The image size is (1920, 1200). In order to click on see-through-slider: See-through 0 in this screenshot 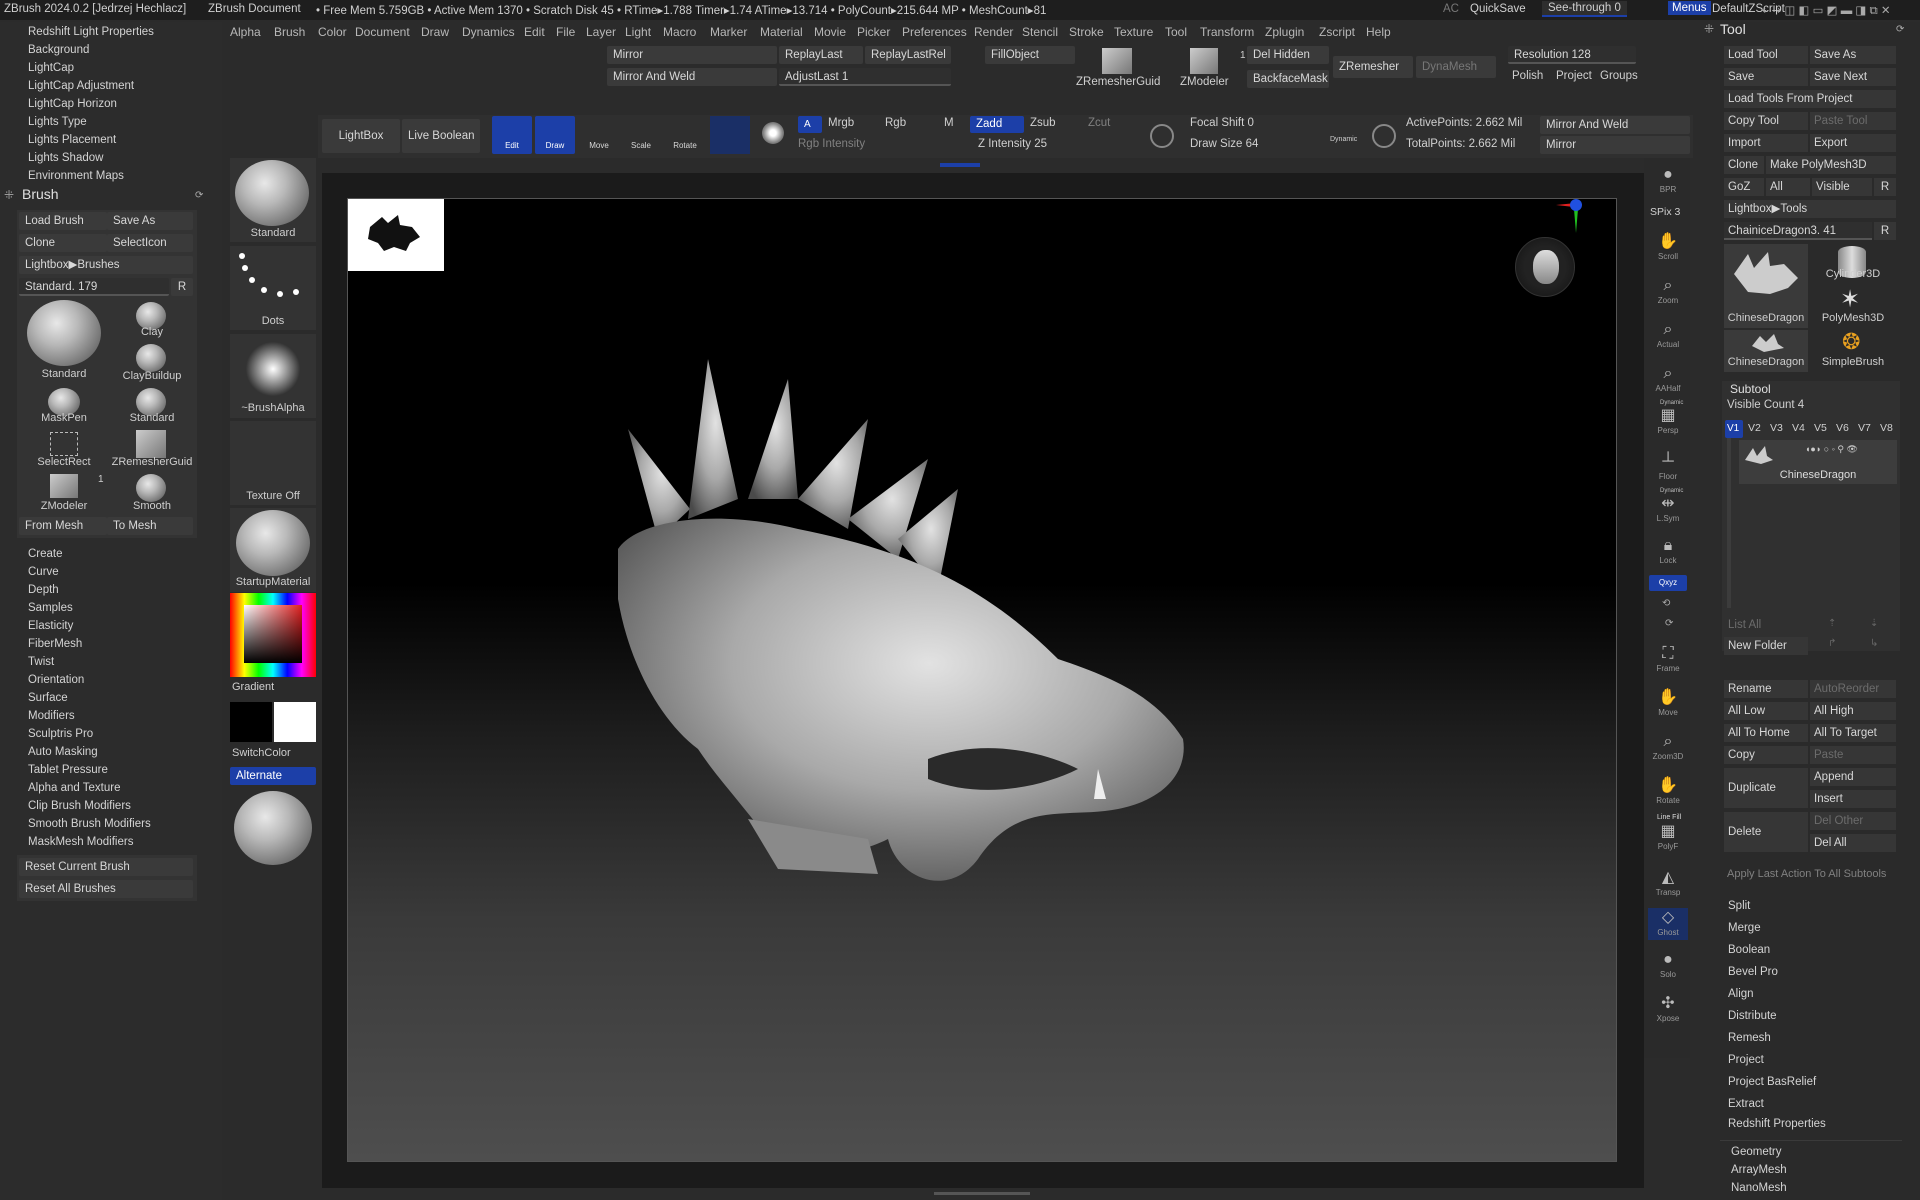, I will do `click(1584, 9)`.